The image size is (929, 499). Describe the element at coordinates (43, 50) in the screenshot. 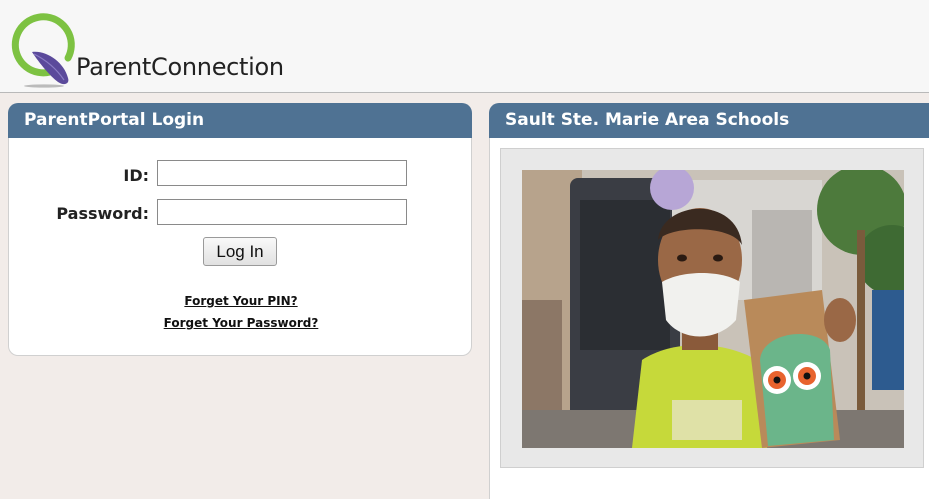

I see `parentconnection-logo-icon` at that location.